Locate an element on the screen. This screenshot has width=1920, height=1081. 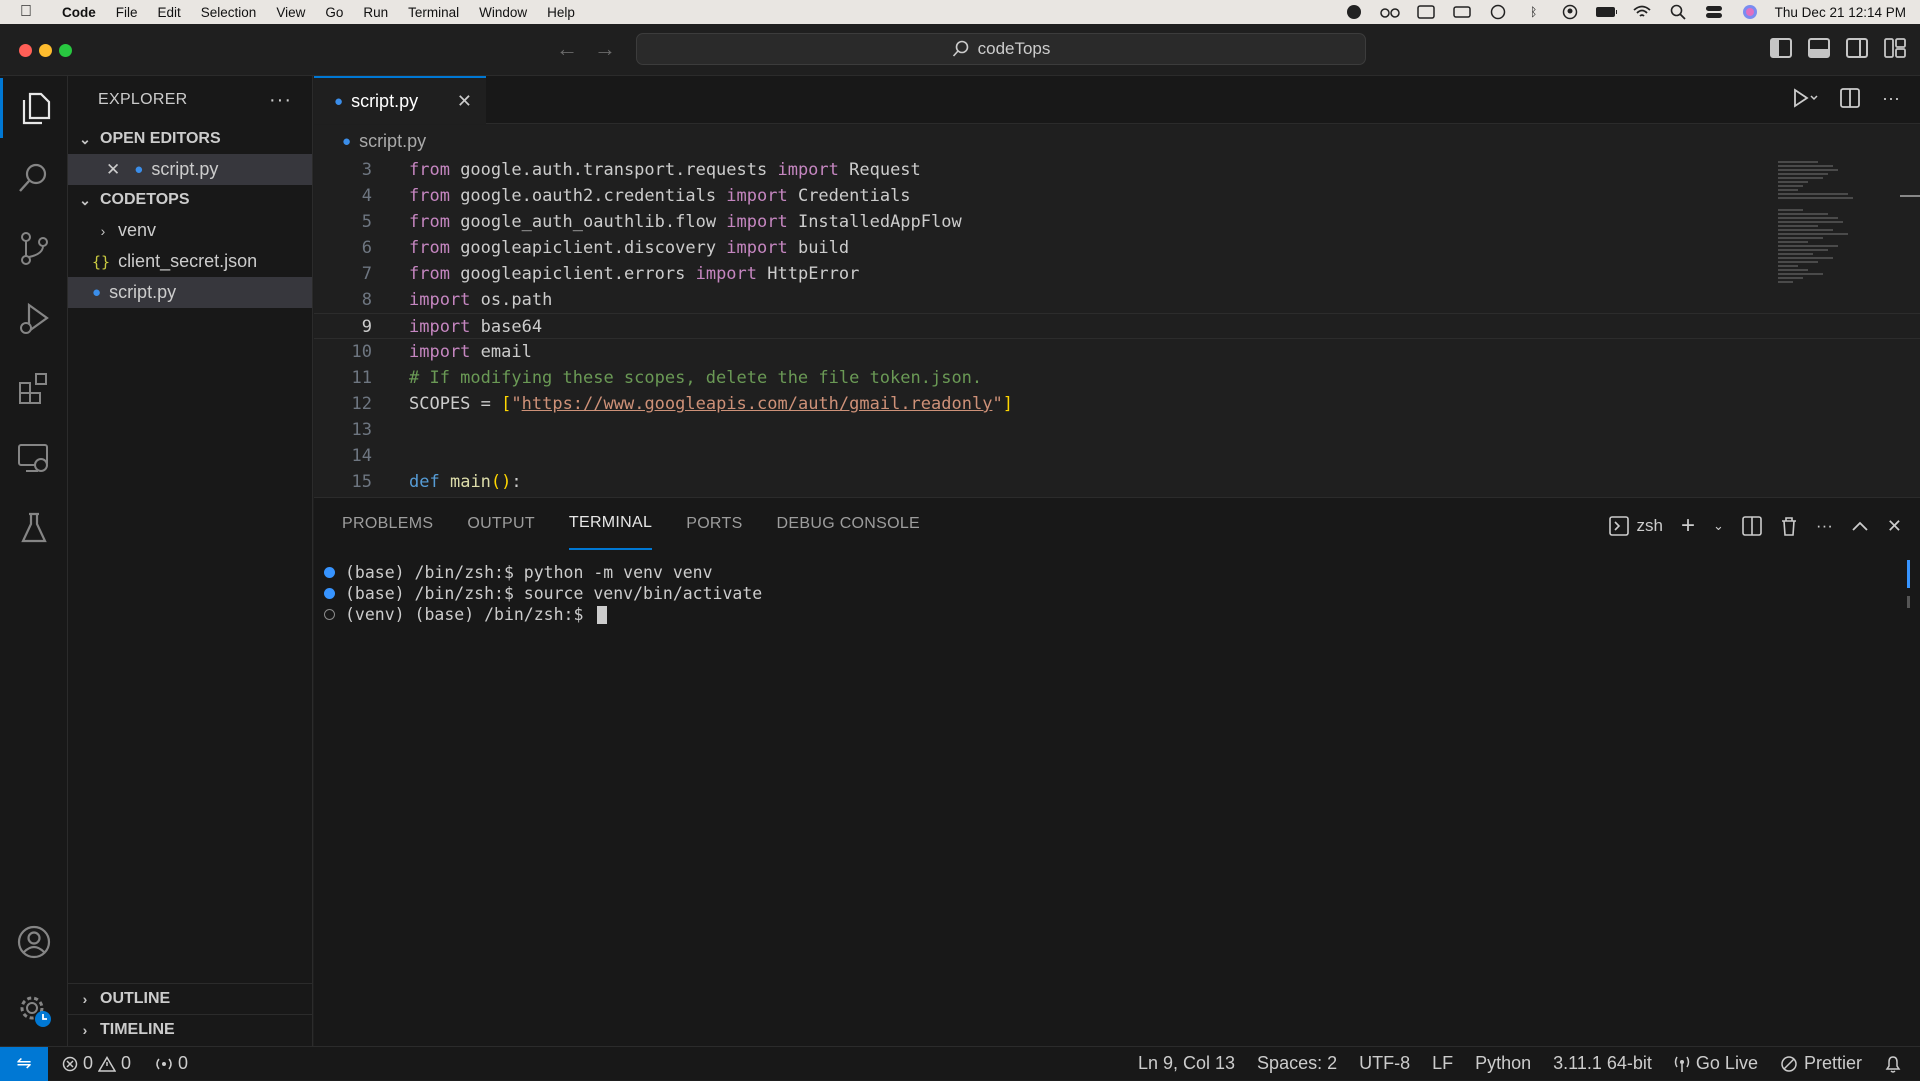
search-activity-icon is located at coordinates (34, 178).